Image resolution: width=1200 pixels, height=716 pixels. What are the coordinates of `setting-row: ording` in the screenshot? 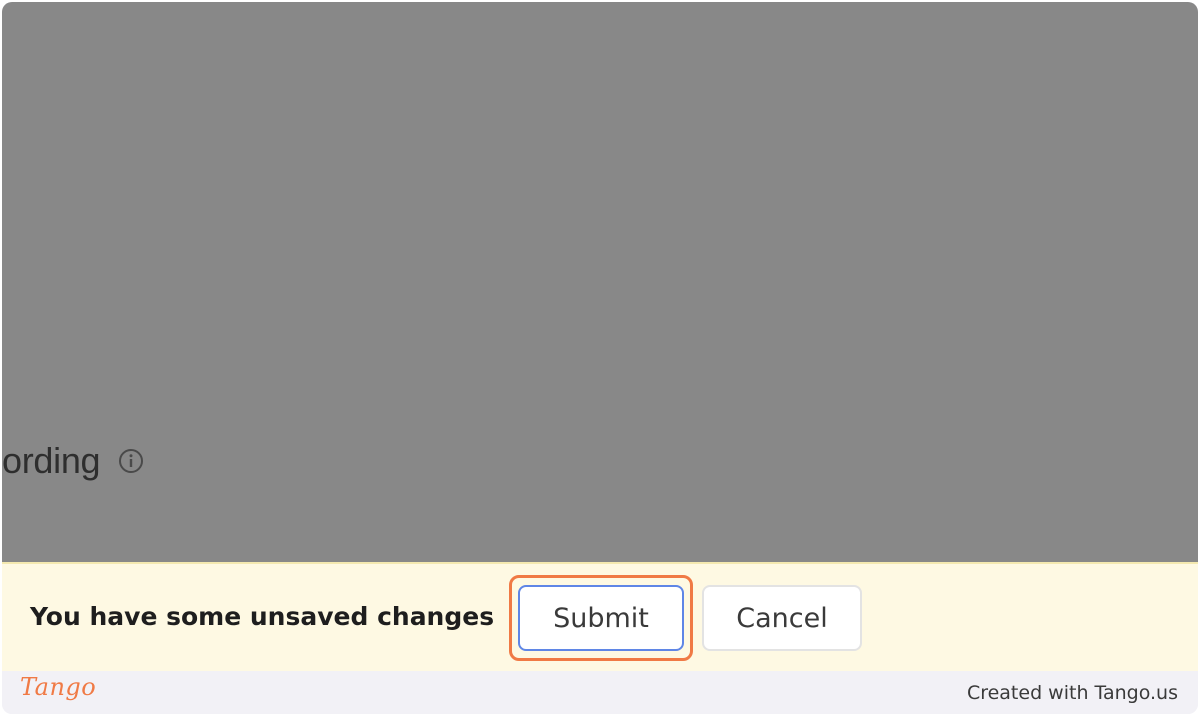 It's located at (73, 461).